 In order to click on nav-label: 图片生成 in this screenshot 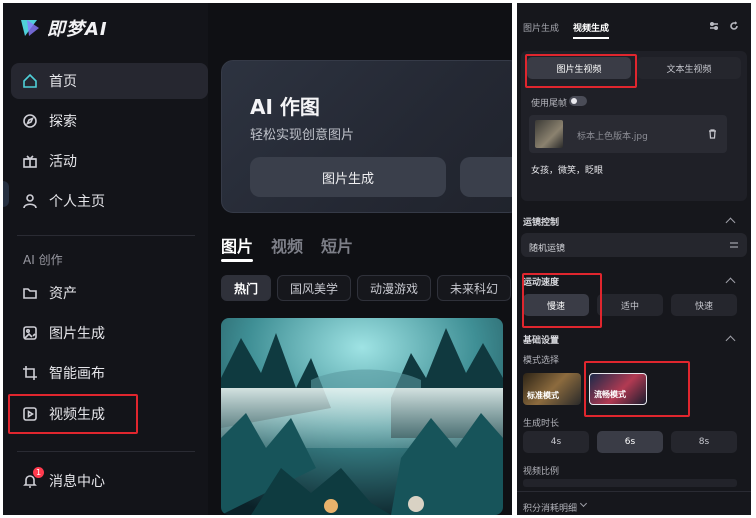, I will do `click(77, 334)`.